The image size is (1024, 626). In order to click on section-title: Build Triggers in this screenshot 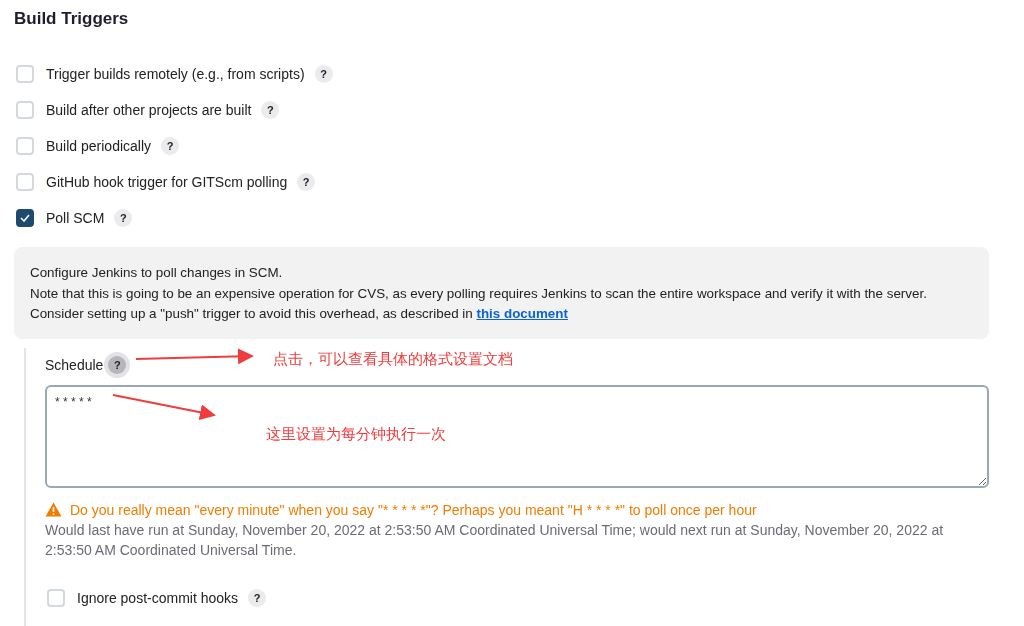, I will do `click(72, 19)`.